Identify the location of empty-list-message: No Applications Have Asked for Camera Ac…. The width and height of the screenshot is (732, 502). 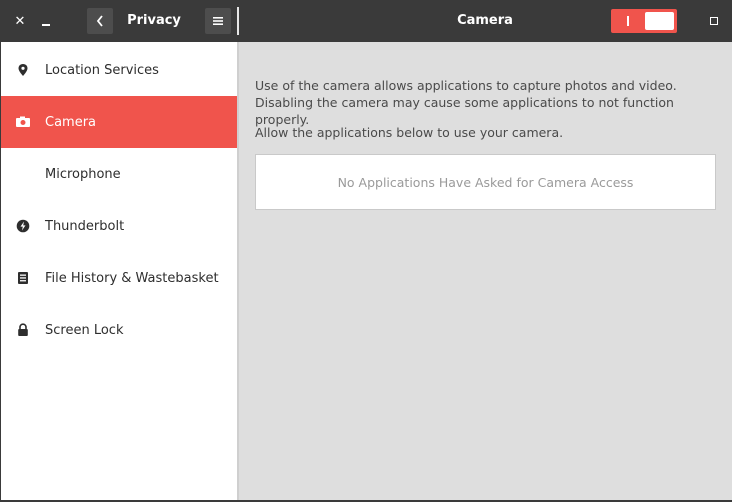
(485, 182).